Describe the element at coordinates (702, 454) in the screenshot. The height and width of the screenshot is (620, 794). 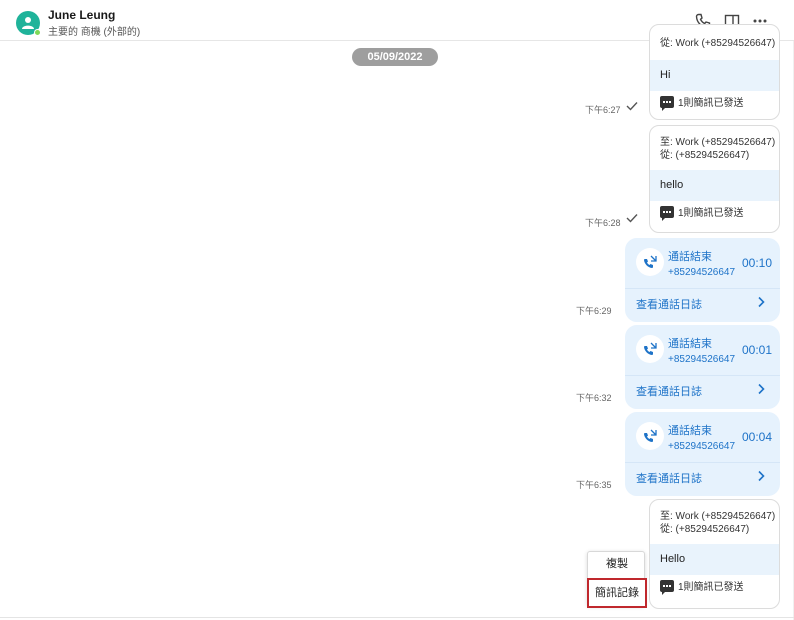
I see `call-record-card: 通話結束 +85294526647 00:04 查看通話日誌` at that location.